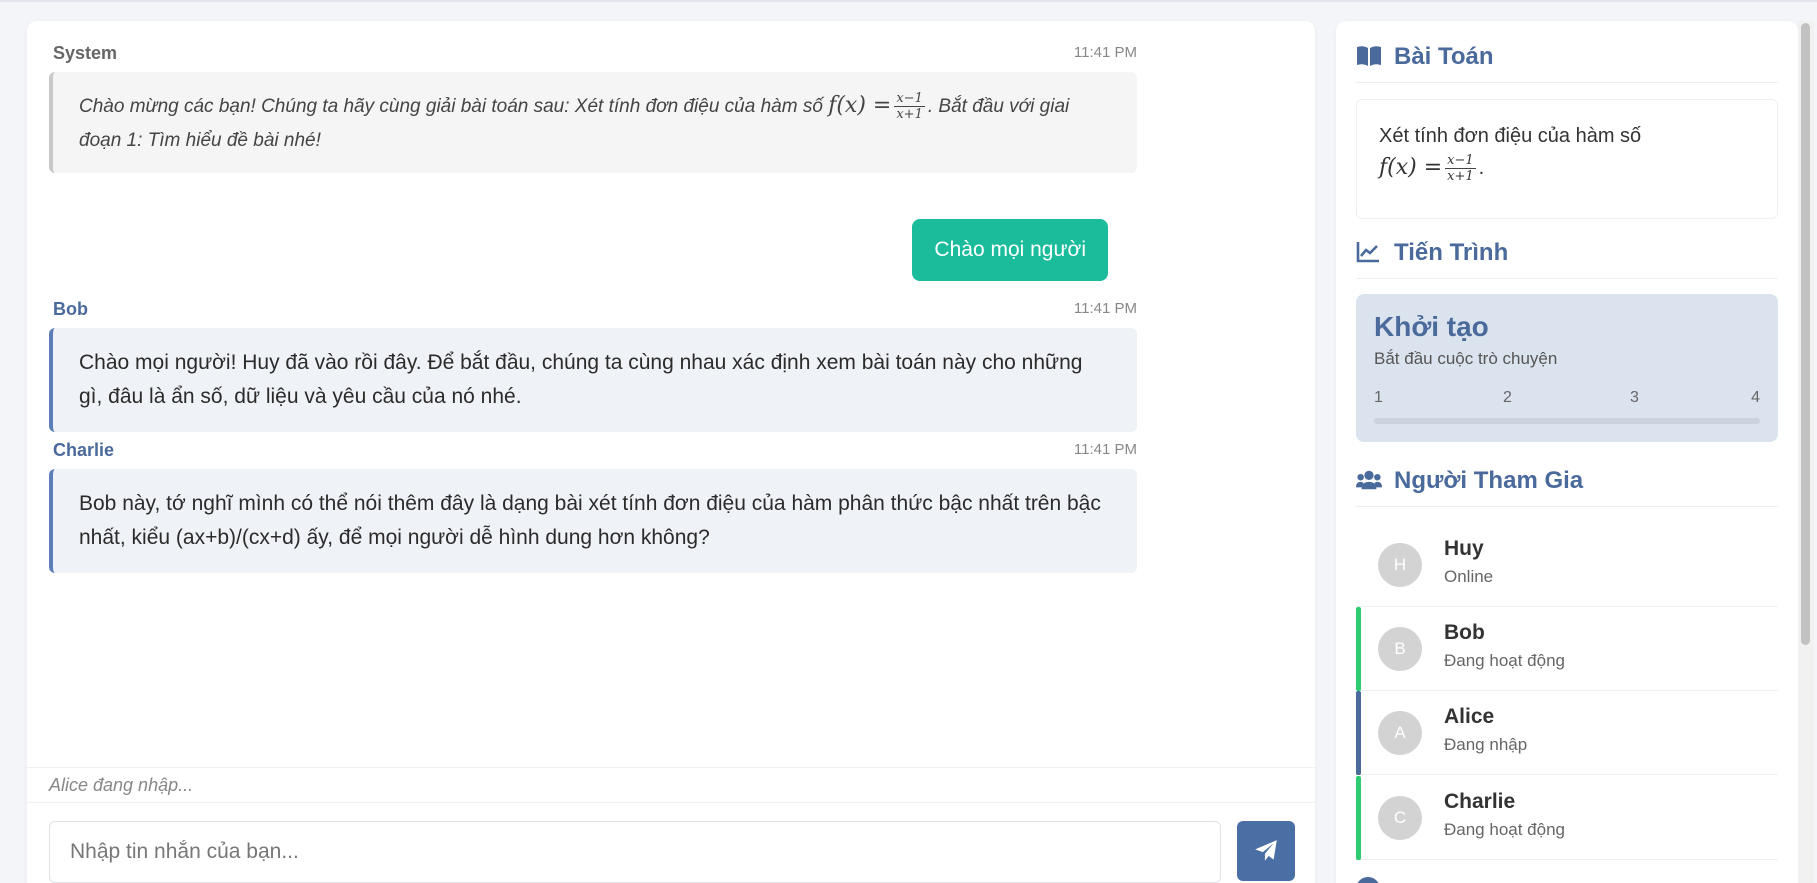 The height and width of the screenshot is (883, 1817). Describe the element at coordinates (1466, 358) in the screenshot. I see `progress-description: Bắt đầu cuộc trò chuyện` at that location.